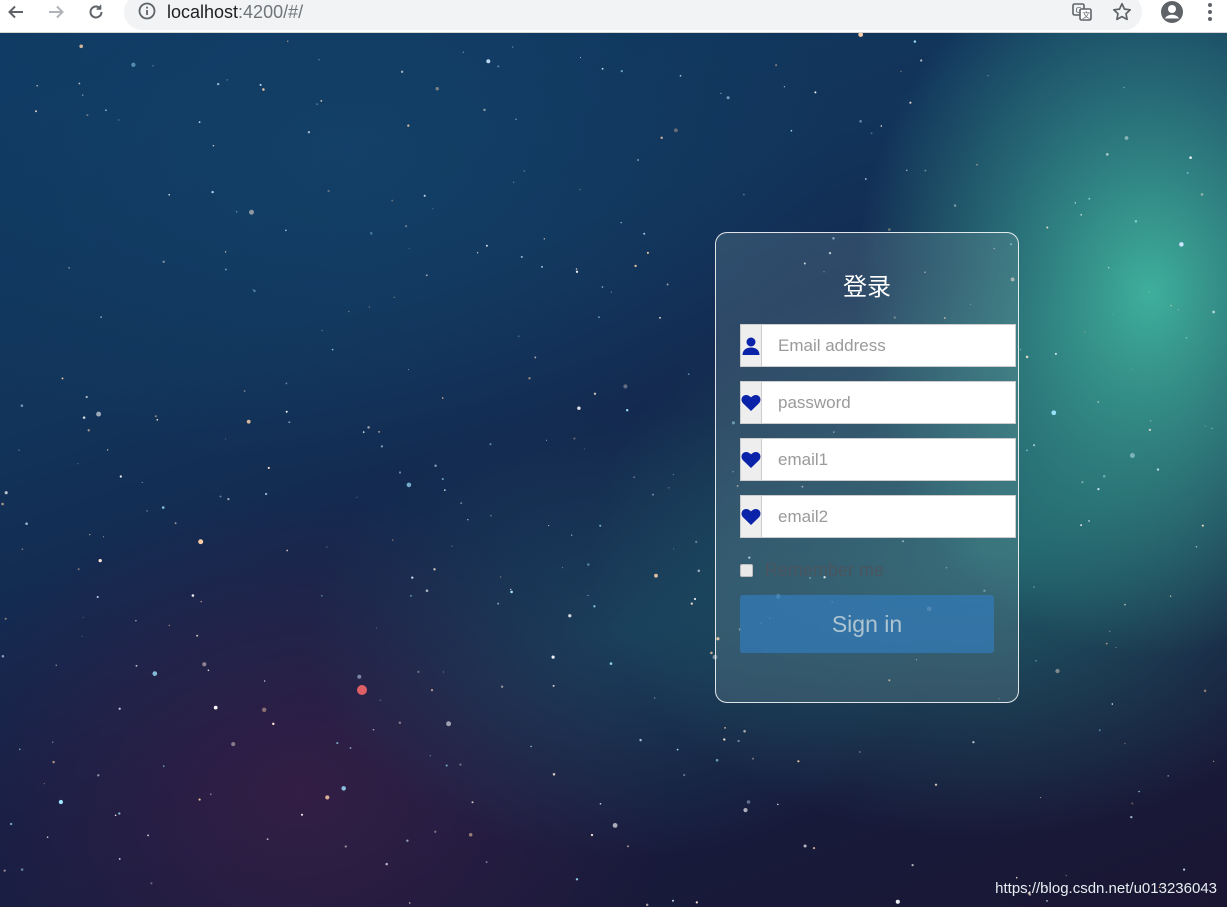 This screenshot has height=907, width=1227. I want to click on watermark: https://blog.csdn.net/u013236043, so click(1106, 888).